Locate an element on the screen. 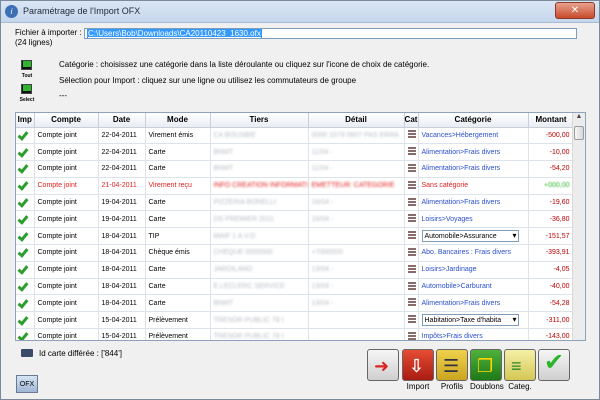  selection-toggle-button: Select is located at coordinates (27, 93).